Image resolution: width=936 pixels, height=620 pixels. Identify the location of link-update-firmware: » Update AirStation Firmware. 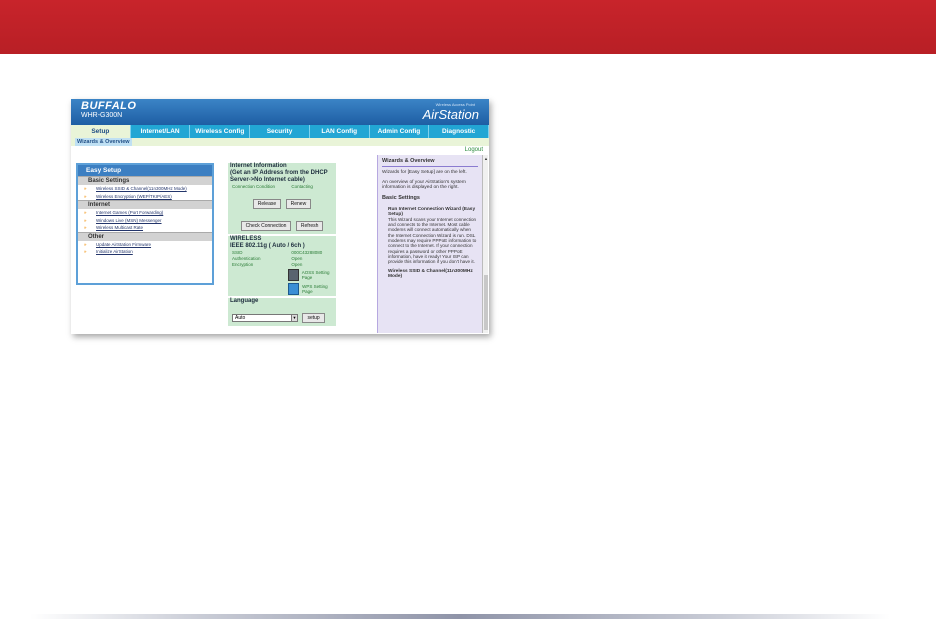
(145, 245).